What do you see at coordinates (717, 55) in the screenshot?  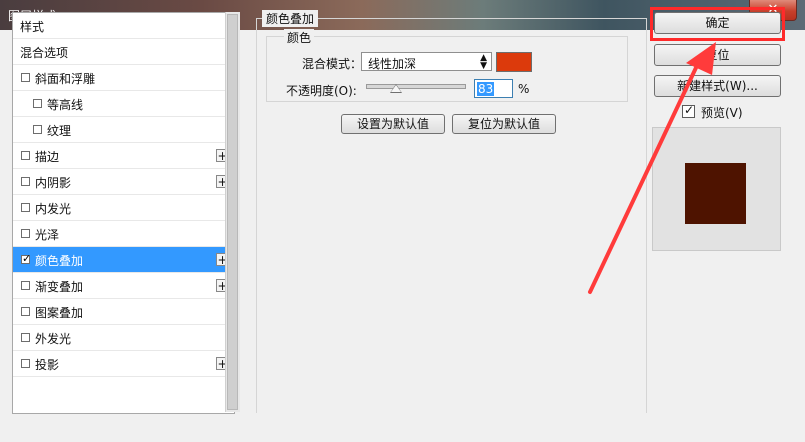 I see `reset-button: 复位` at bounding box center [717, 55].